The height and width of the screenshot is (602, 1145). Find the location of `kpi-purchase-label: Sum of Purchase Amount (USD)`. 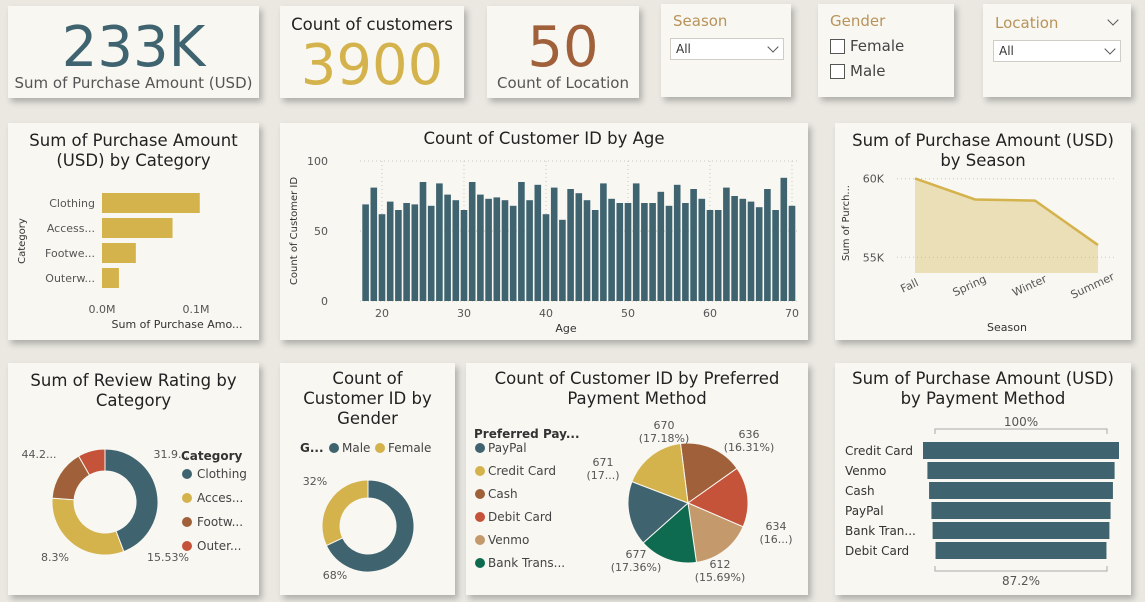

kpi-purchase-label: Sum of Purchase Amount (USD) is located at coordinates (133, 83).